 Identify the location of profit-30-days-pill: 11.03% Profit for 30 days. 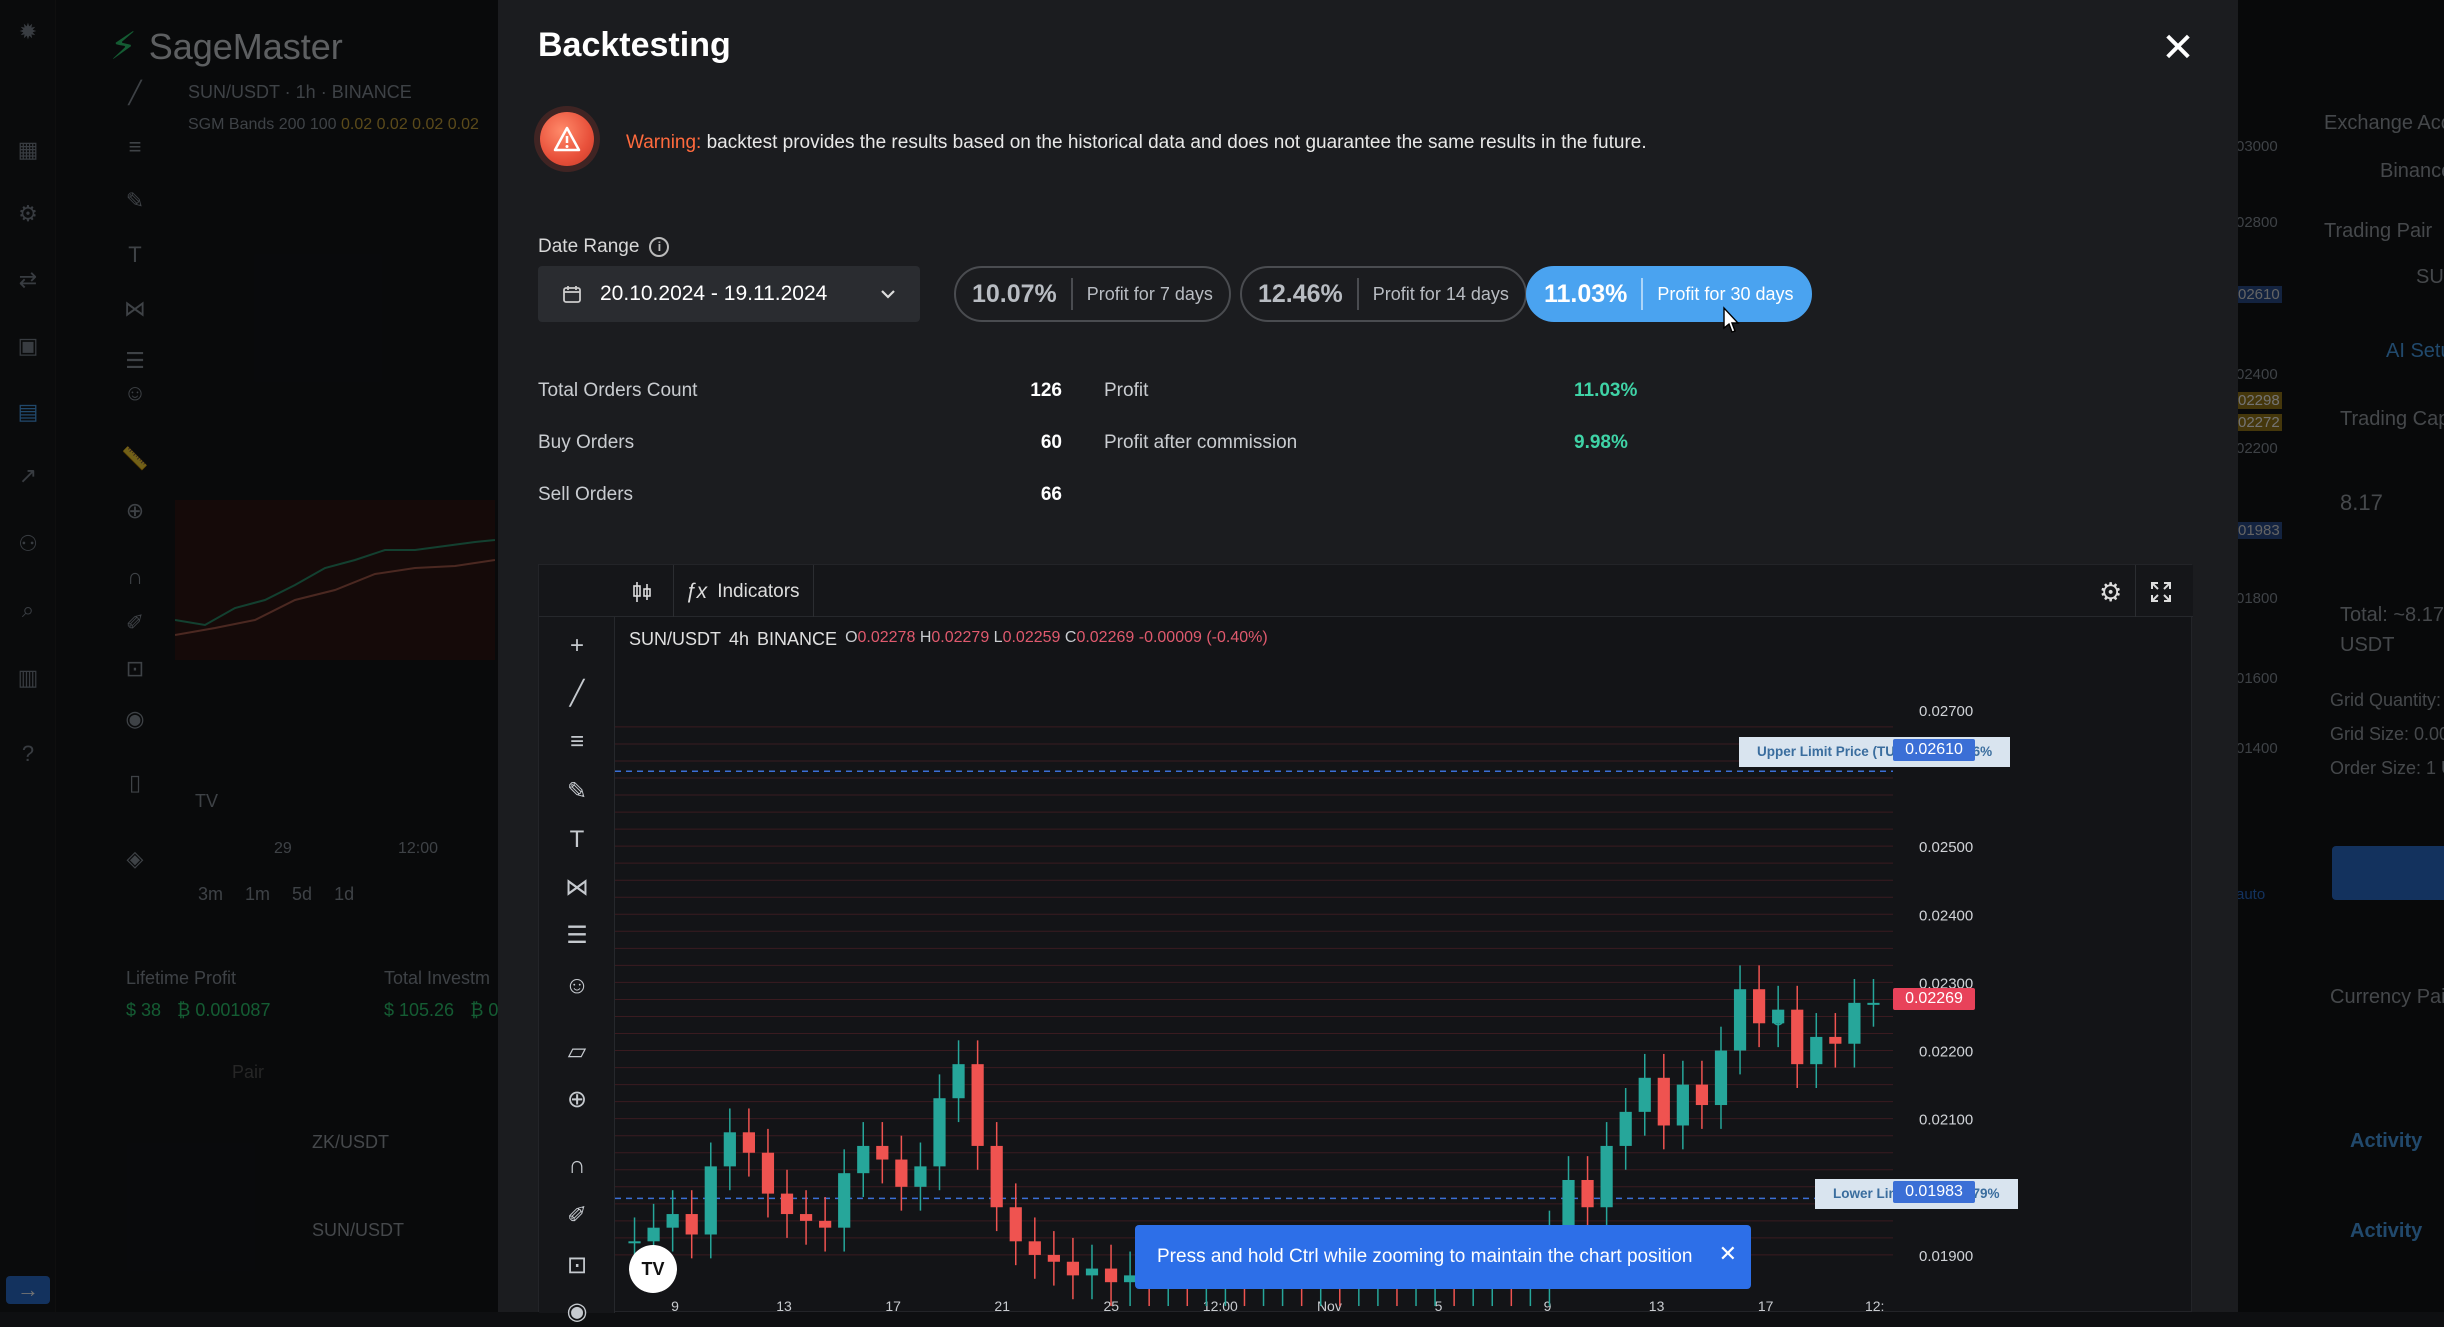
(1669, 294).